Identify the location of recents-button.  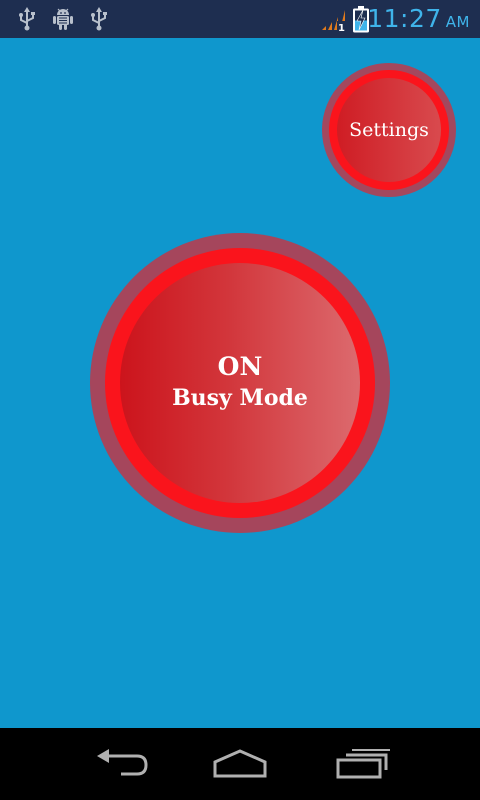
(361, 764).